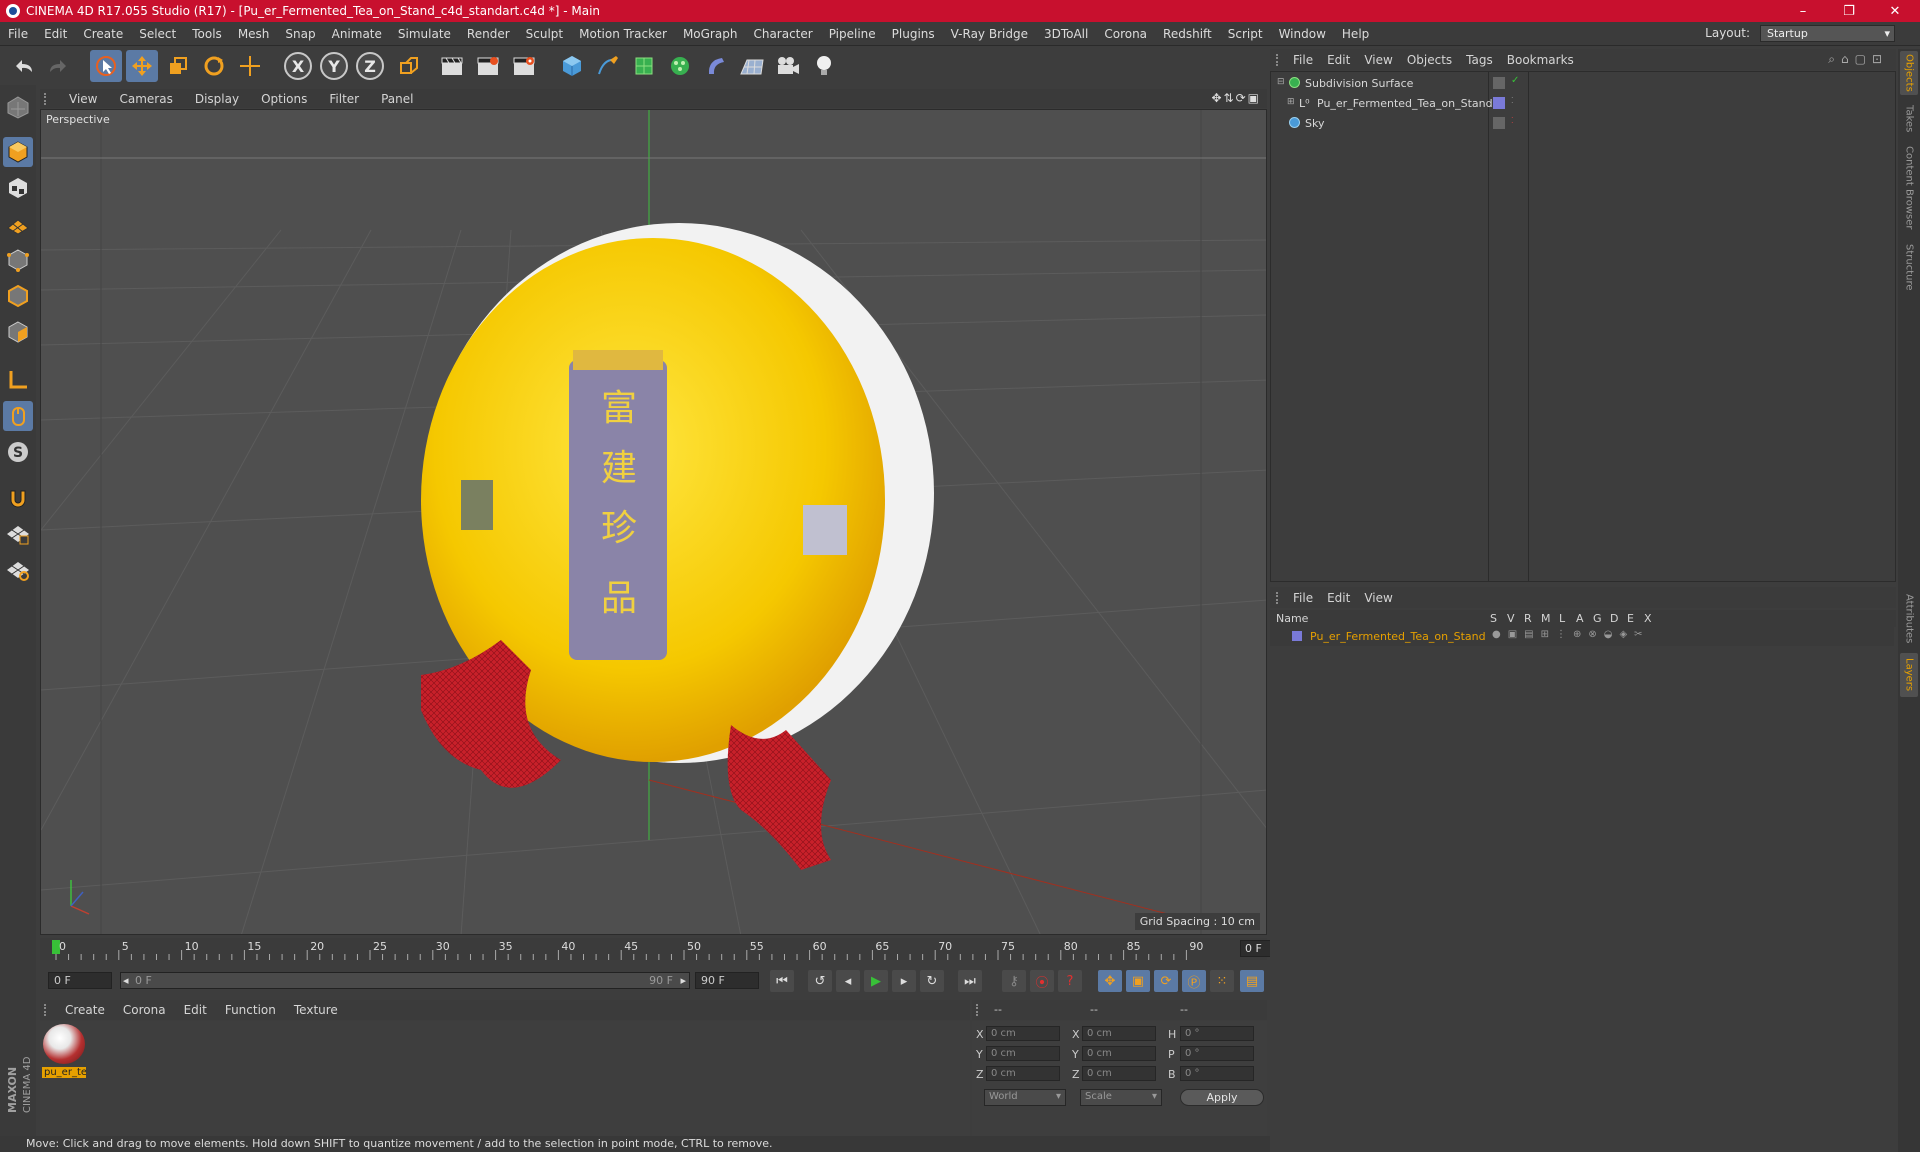  I want to click on tab-takes: Takes, so click(1909, 119).